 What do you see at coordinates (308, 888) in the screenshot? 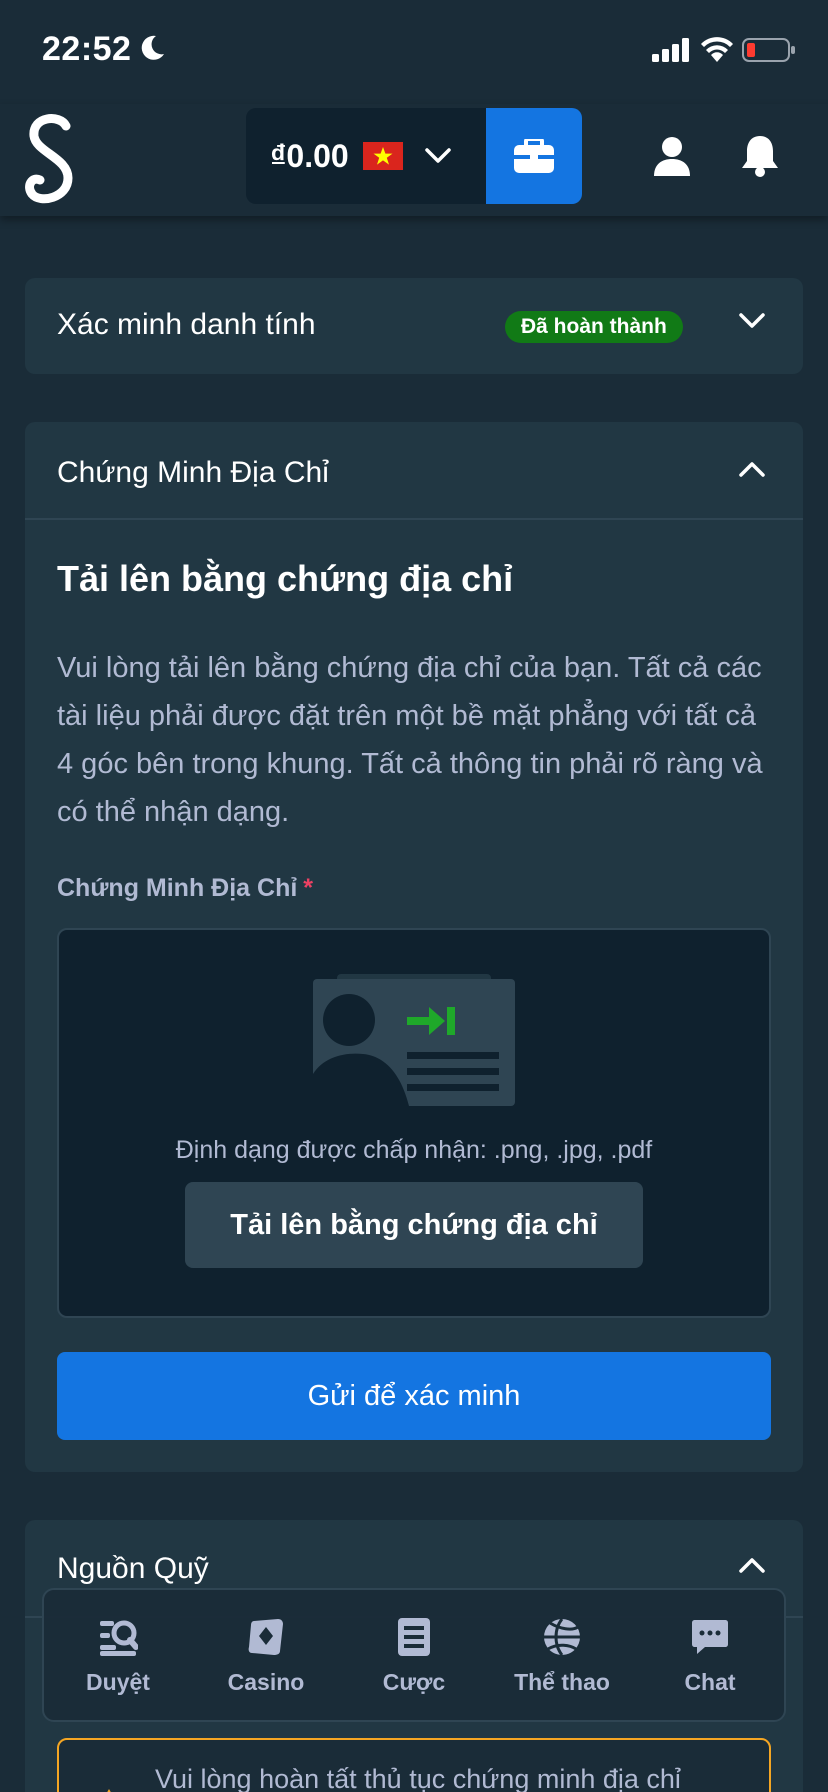
I see `required-mark: *` at bounding box center [308, 888].